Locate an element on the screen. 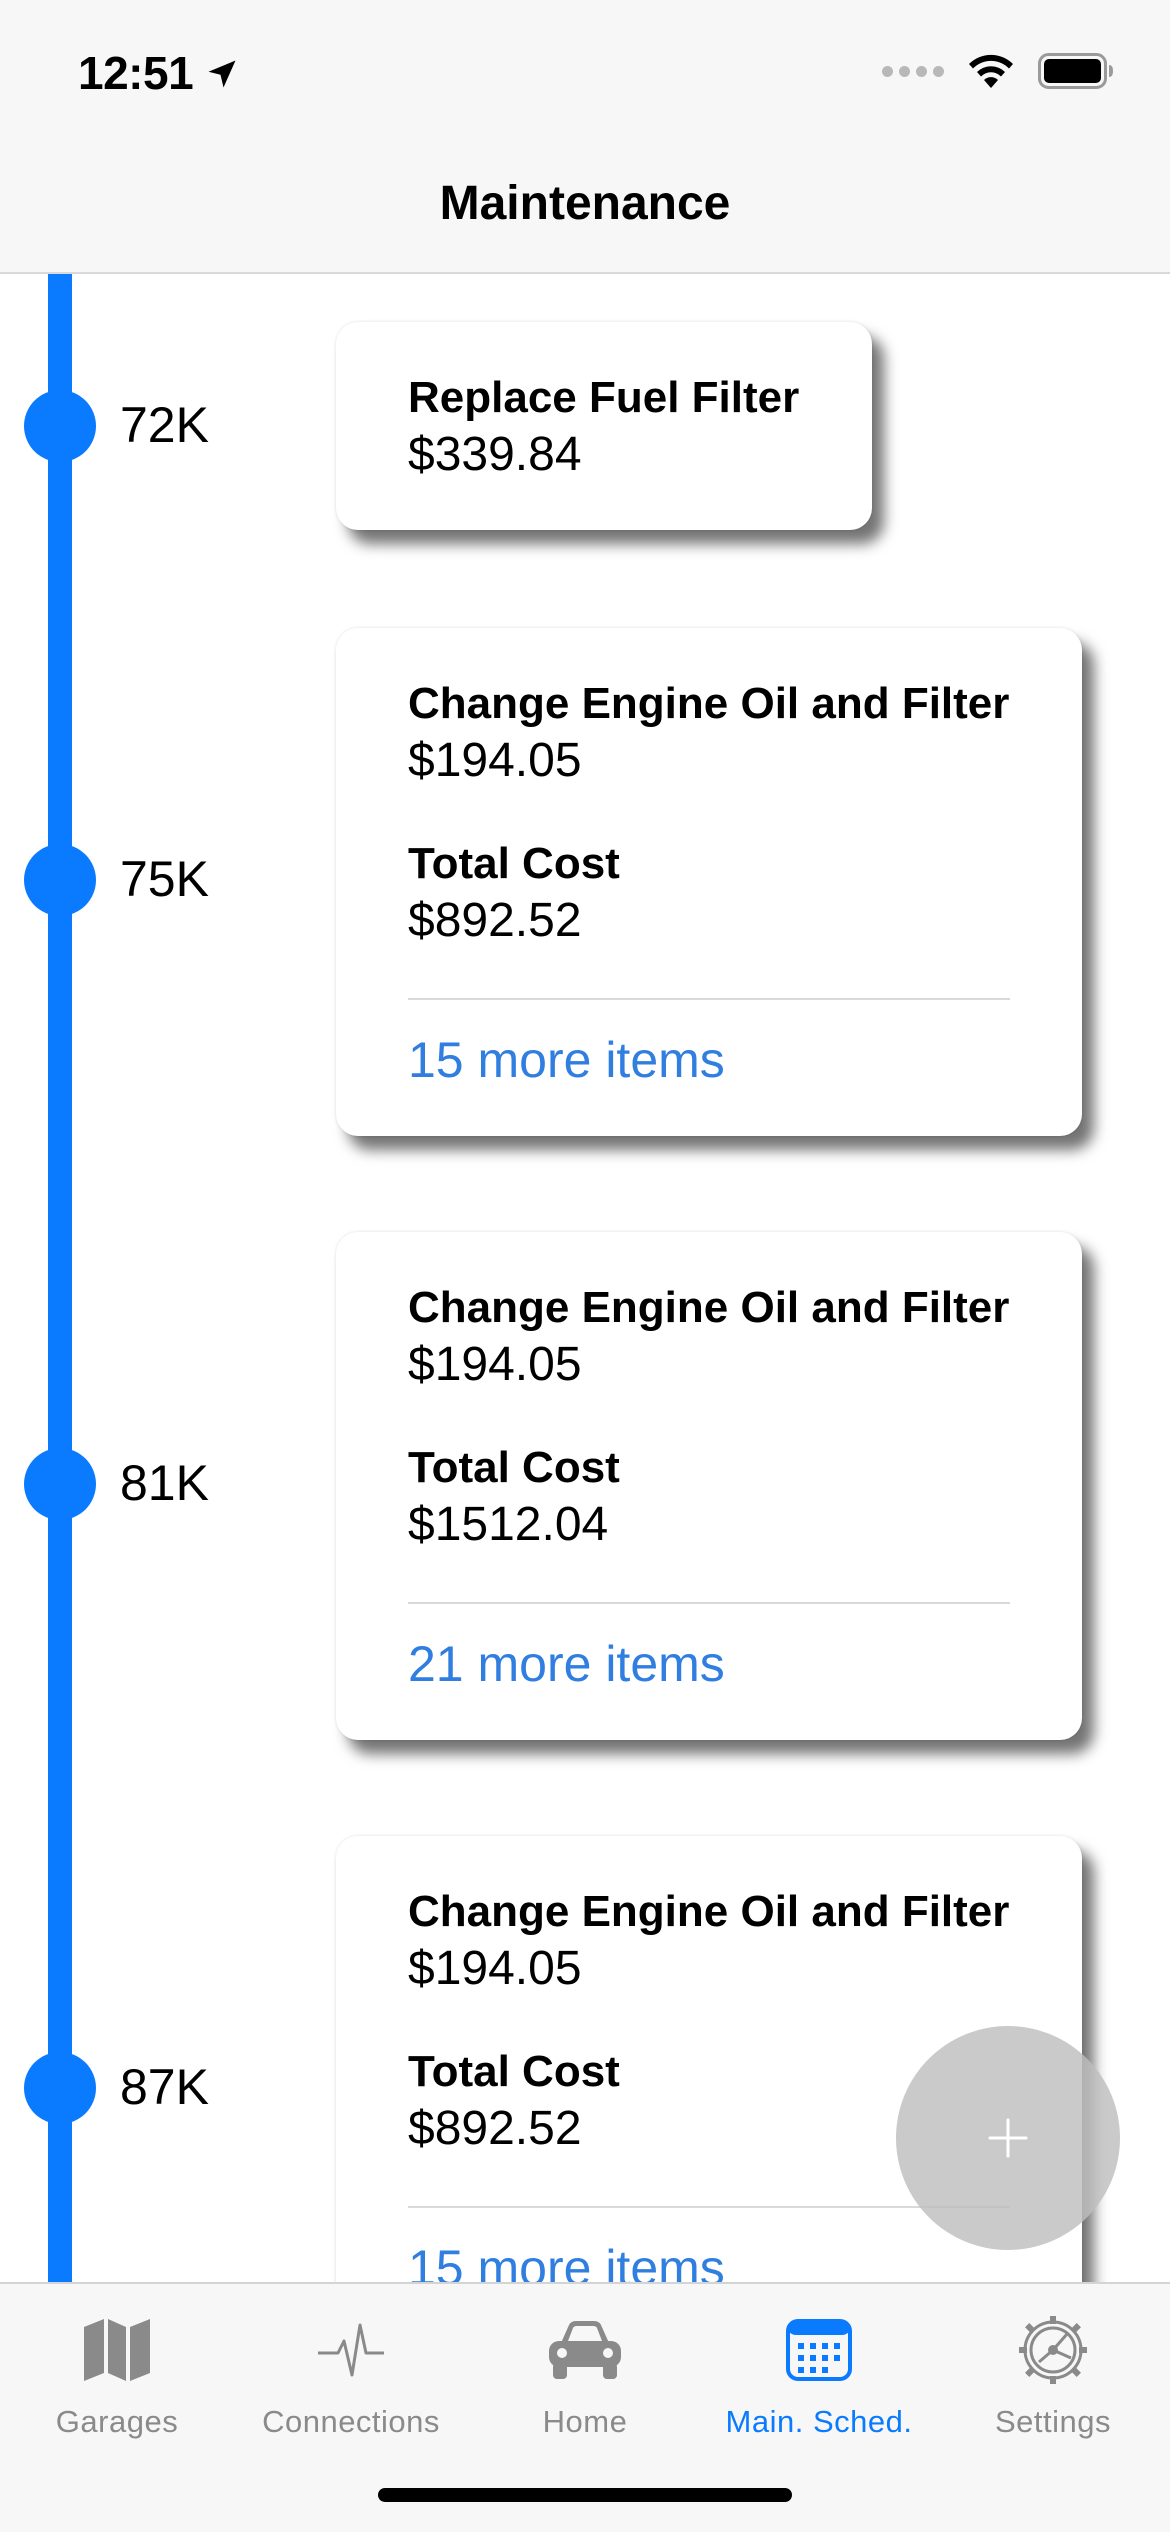 This screenshot has height=2532, width=1170. more-items-link: 21 more items is located at coordinates (709, 1664).